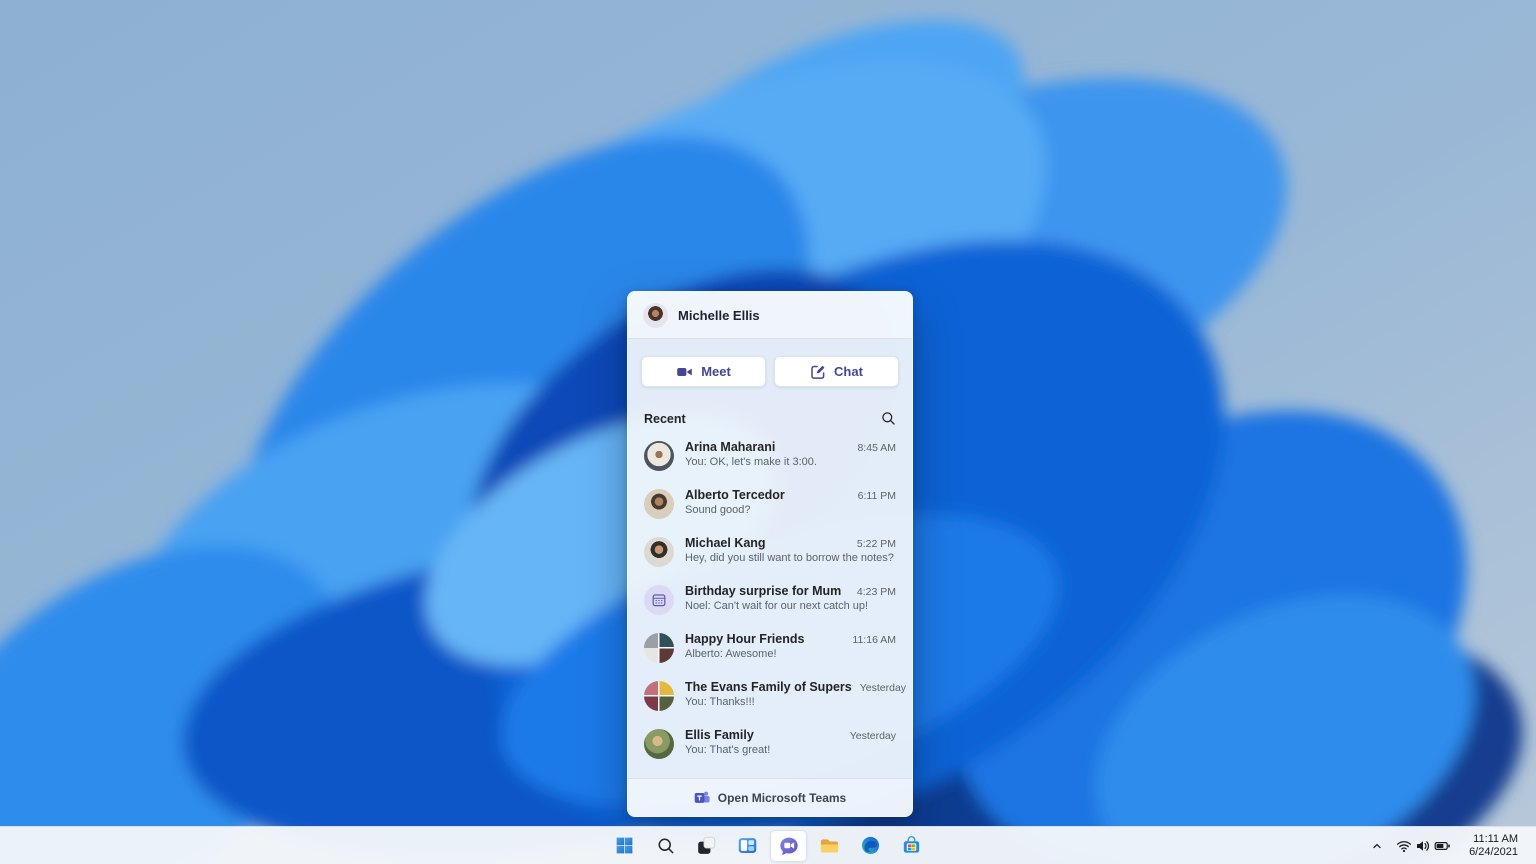 This screenshot has height=864, width=1536. Describe the element at coordinates (770, 363) in the screenshot. I see `action-buttons-row: Meet Chat` at that location.